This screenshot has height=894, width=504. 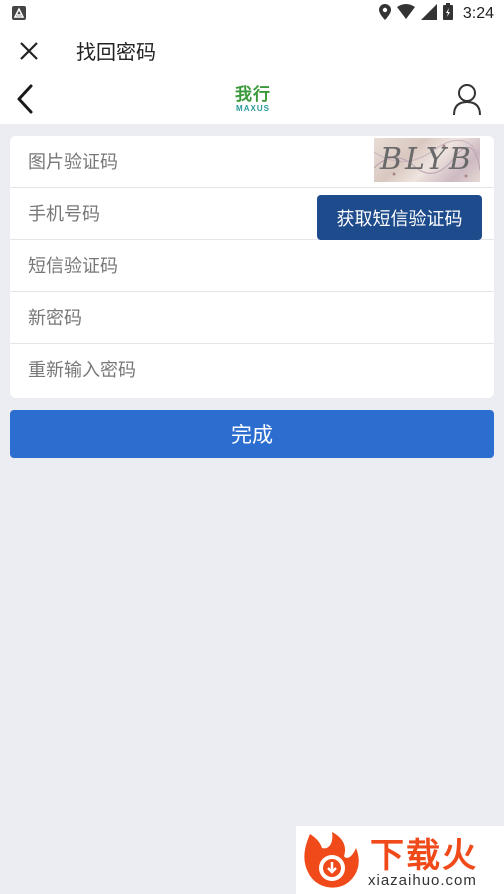 What do you see at coordinates (173, 370) in the screenshot?
I see `confirm-password-input` at bounding box center [173, 370].